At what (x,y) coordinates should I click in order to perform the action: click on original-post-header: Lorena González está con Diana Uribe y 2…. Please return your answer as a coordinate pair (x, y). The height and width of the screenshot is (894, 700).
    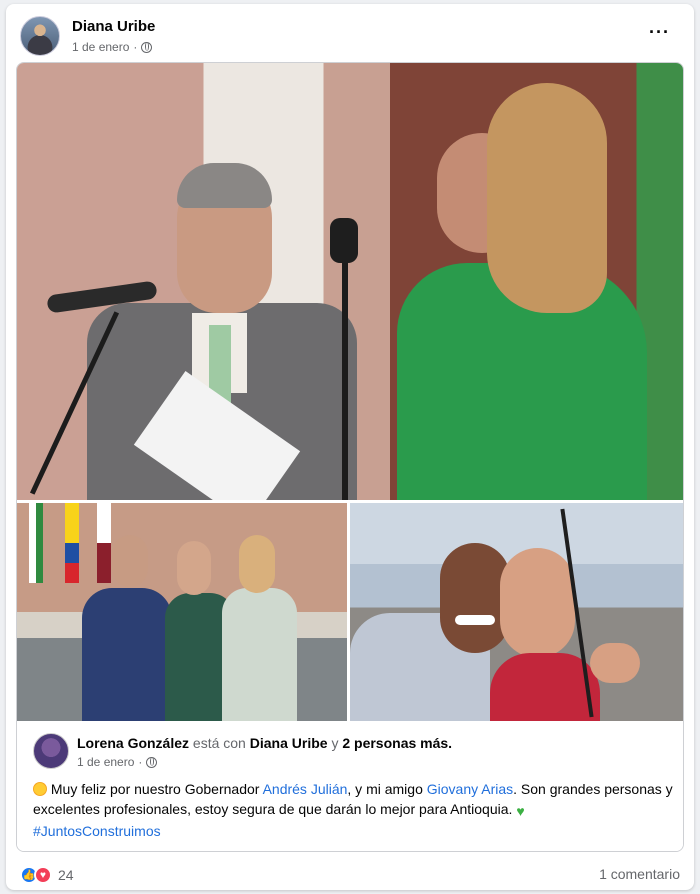
    Looking at the image, I should click on (264, 743).